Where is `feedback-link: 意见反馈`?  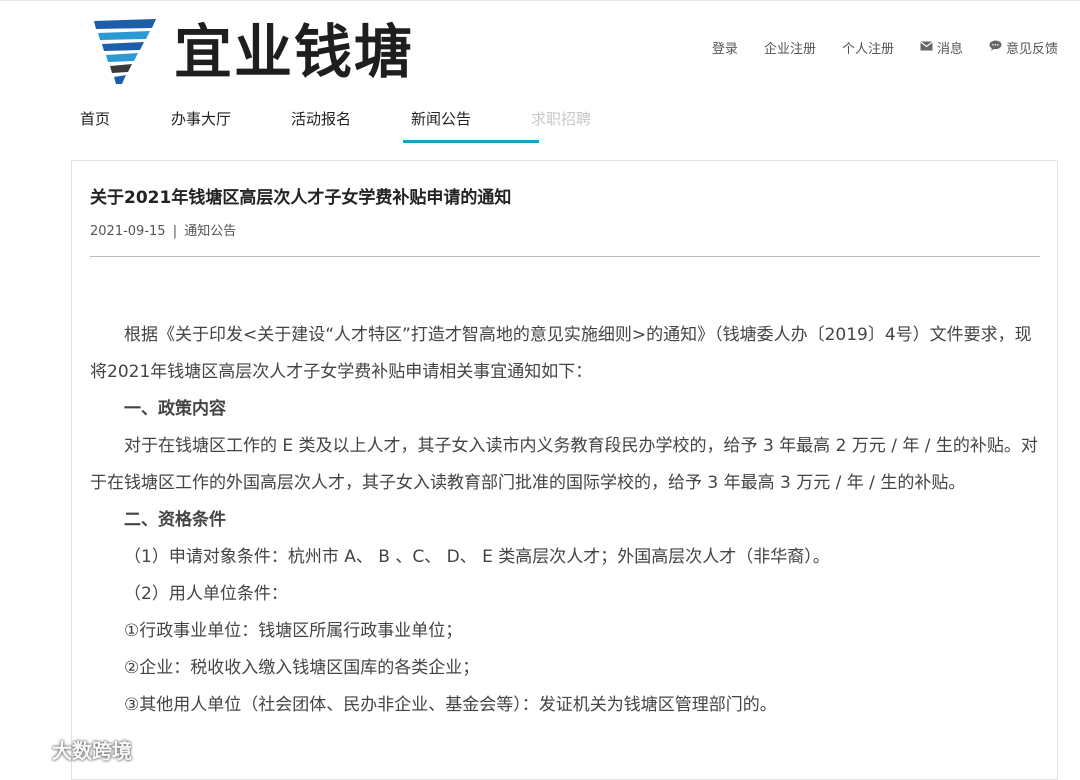
feedback-link: 意见反馈 is located at coordinates (1023, 47).